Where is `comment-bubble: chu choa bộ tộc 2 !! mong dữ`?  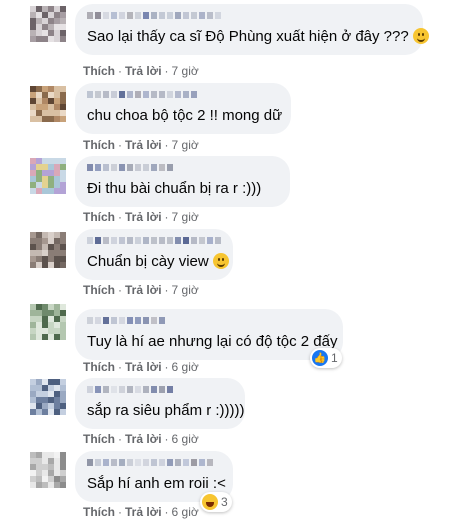 comment-bubble: chu choa bộ tộc 2 !! mong dữ is located at coordinates (183, 108).